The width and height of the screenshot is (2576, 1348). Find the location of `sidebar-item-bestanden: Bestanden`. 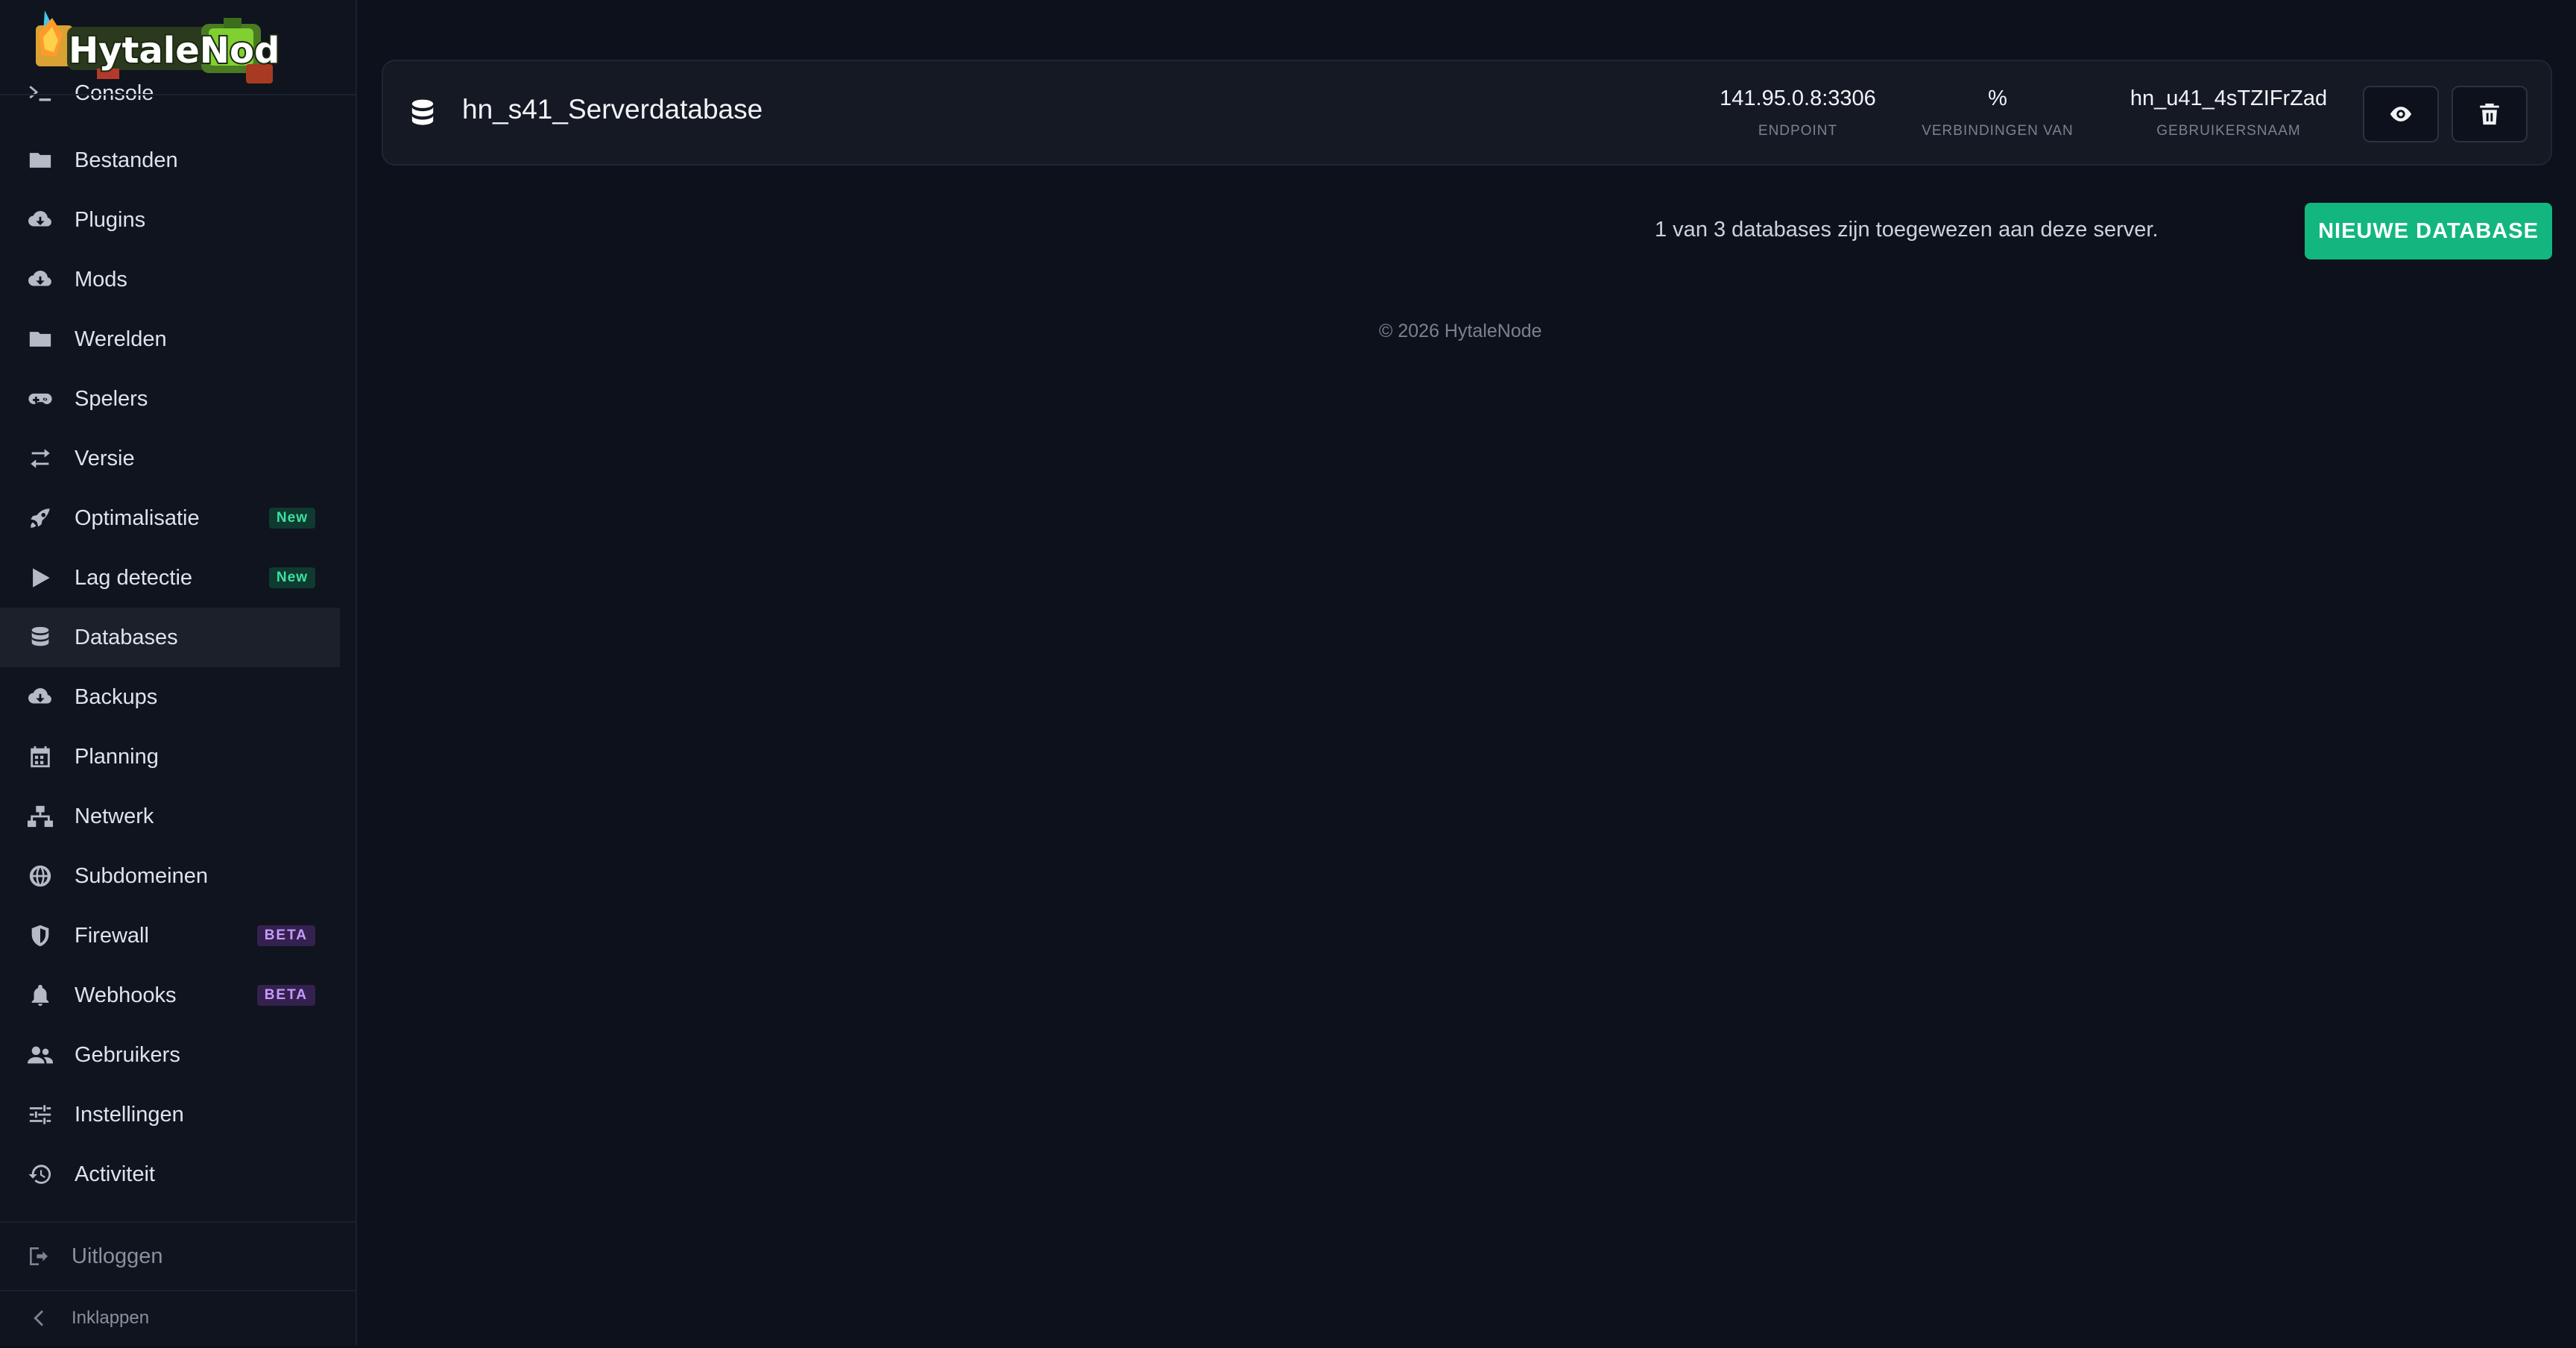

sidebar-item-bestanden: Bestanden is located at coordinates (170, 160).